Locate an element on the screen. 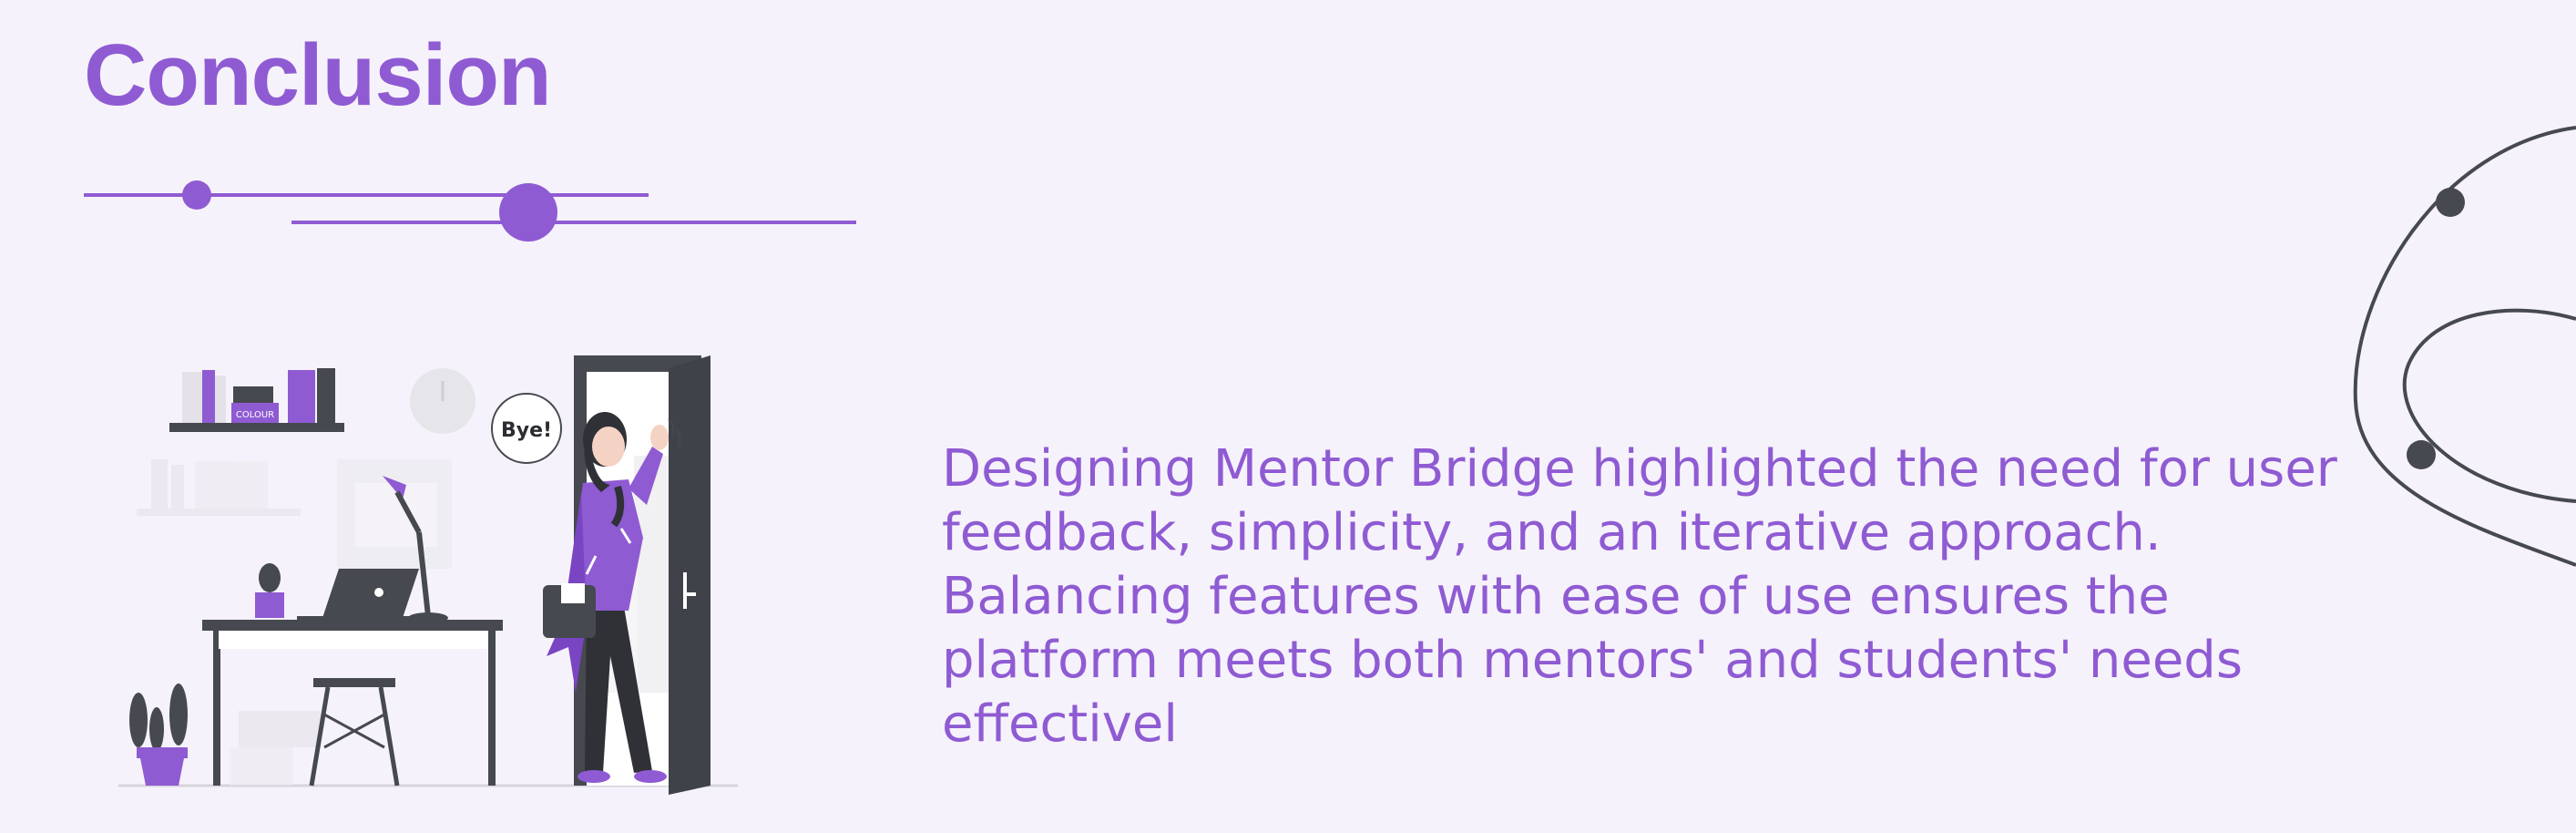 Image resolution: width=2576 pixels, height=833 pixels. orbit-outer is located at coordinates (2465, 346).